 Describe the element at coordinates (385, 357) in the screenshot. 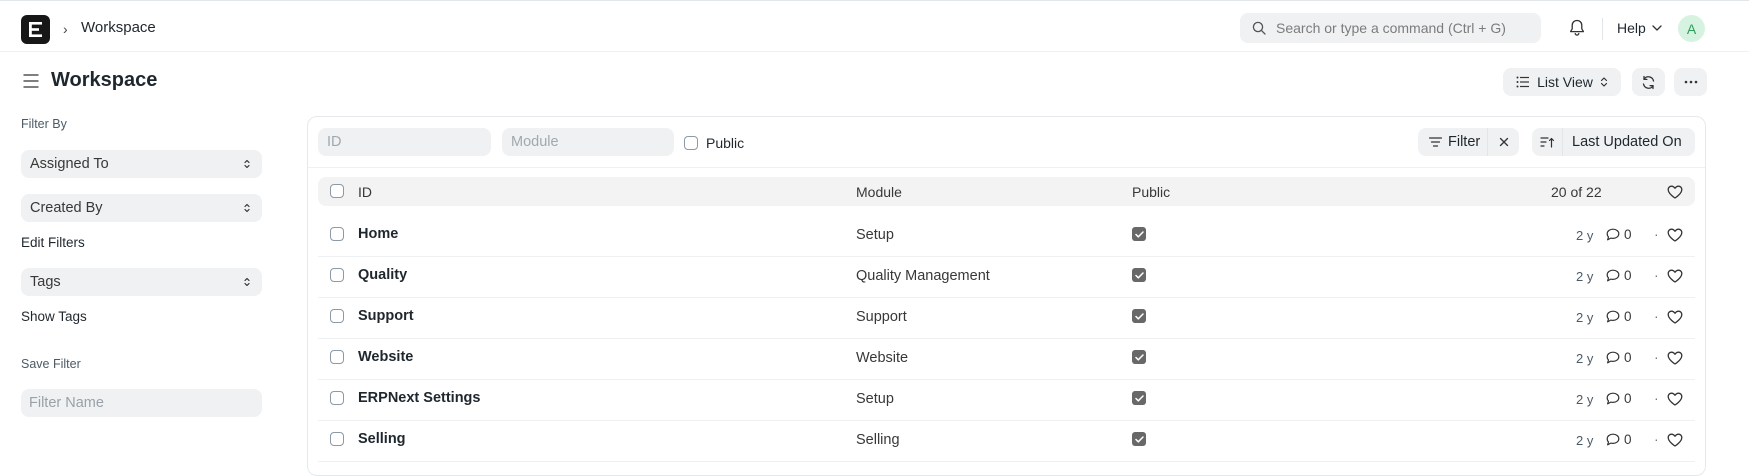

I see `row-id-link: Website` at that location.